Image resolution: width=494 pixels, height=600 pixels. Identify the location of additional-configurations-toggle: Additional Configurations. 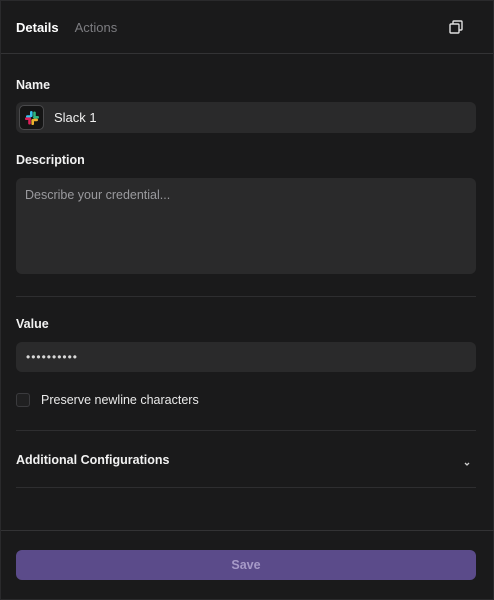
(246, 460).